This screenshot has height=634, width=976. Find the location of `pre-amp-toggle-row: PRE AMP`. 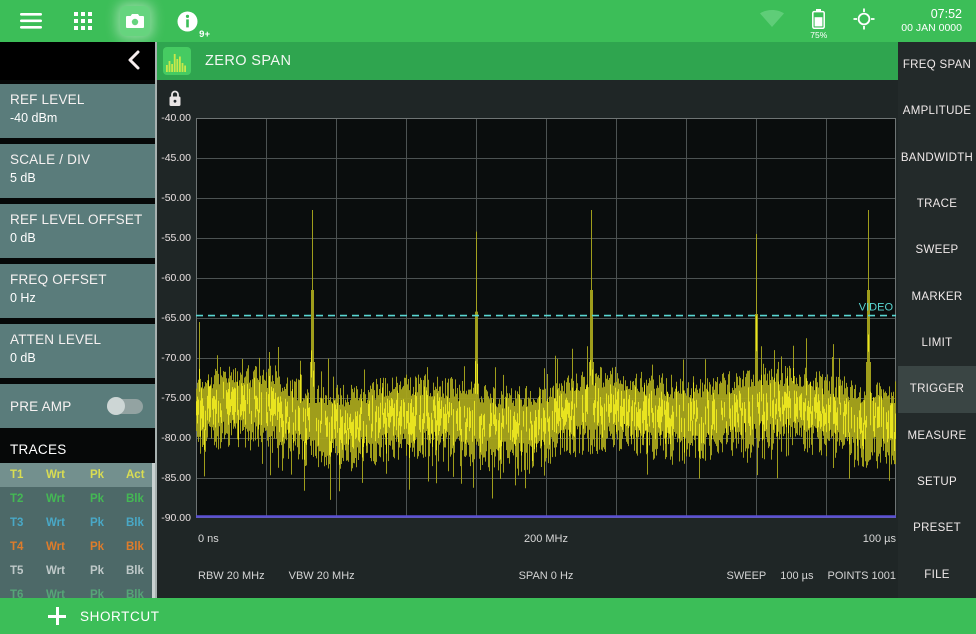

pre-amp-toggle-row: PRE AMP is located at coordinates (77, 406).